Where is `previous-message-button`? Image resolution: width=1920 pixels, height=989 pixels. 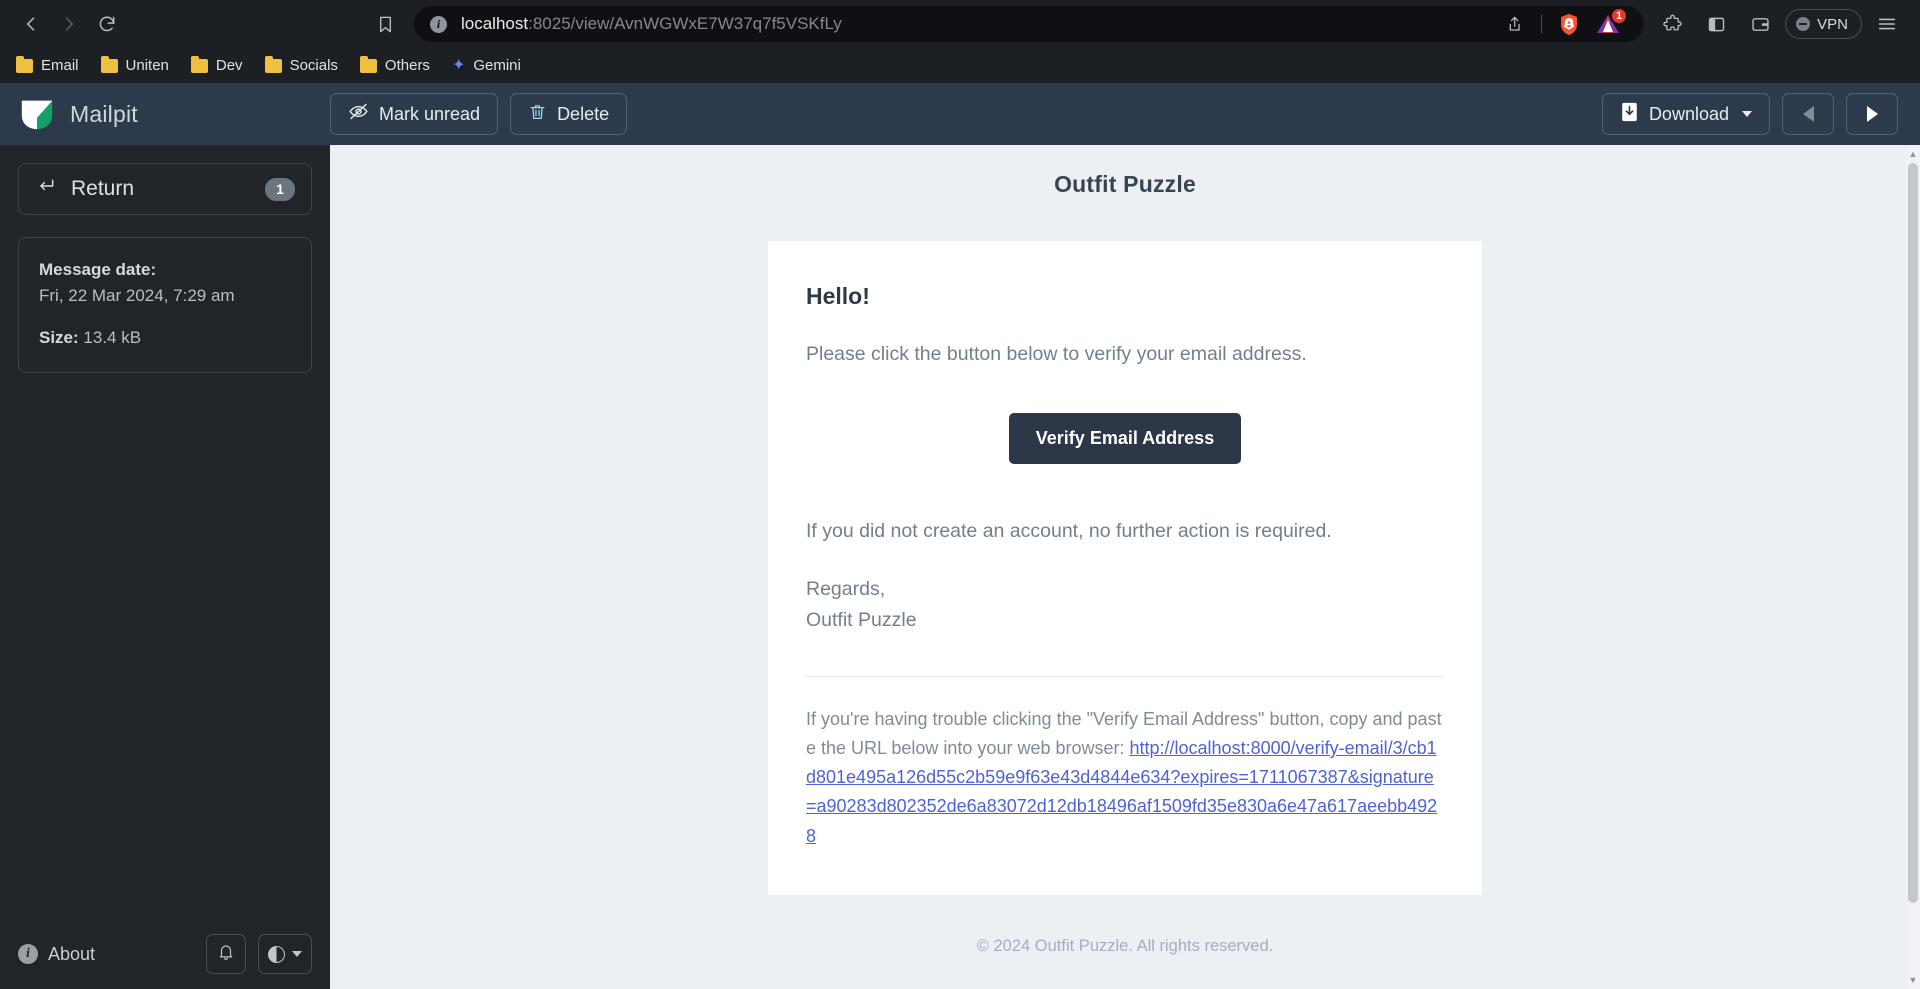
previous-message-button is located at coordinates (1808, 114).